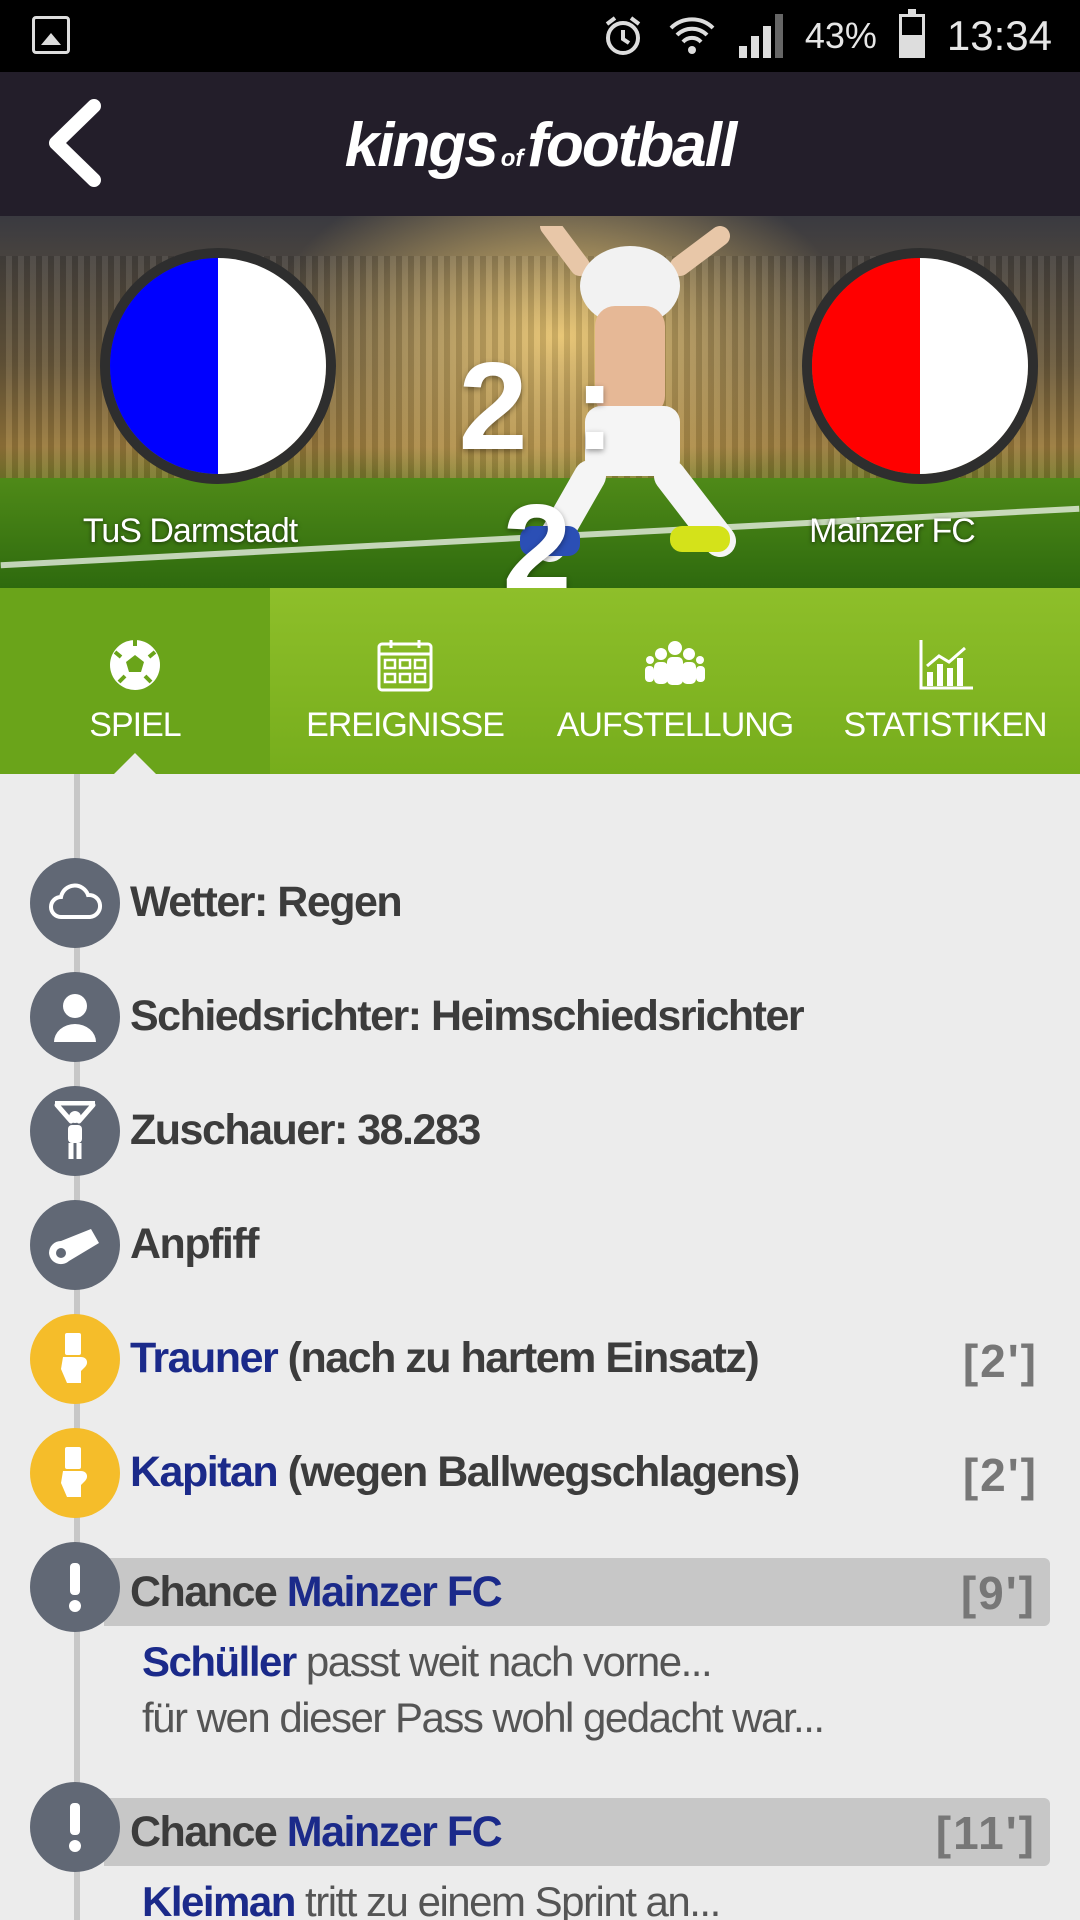 This screenshot has width=1080, height=1920. I want to click on away-team-badge, so click(920, 366).